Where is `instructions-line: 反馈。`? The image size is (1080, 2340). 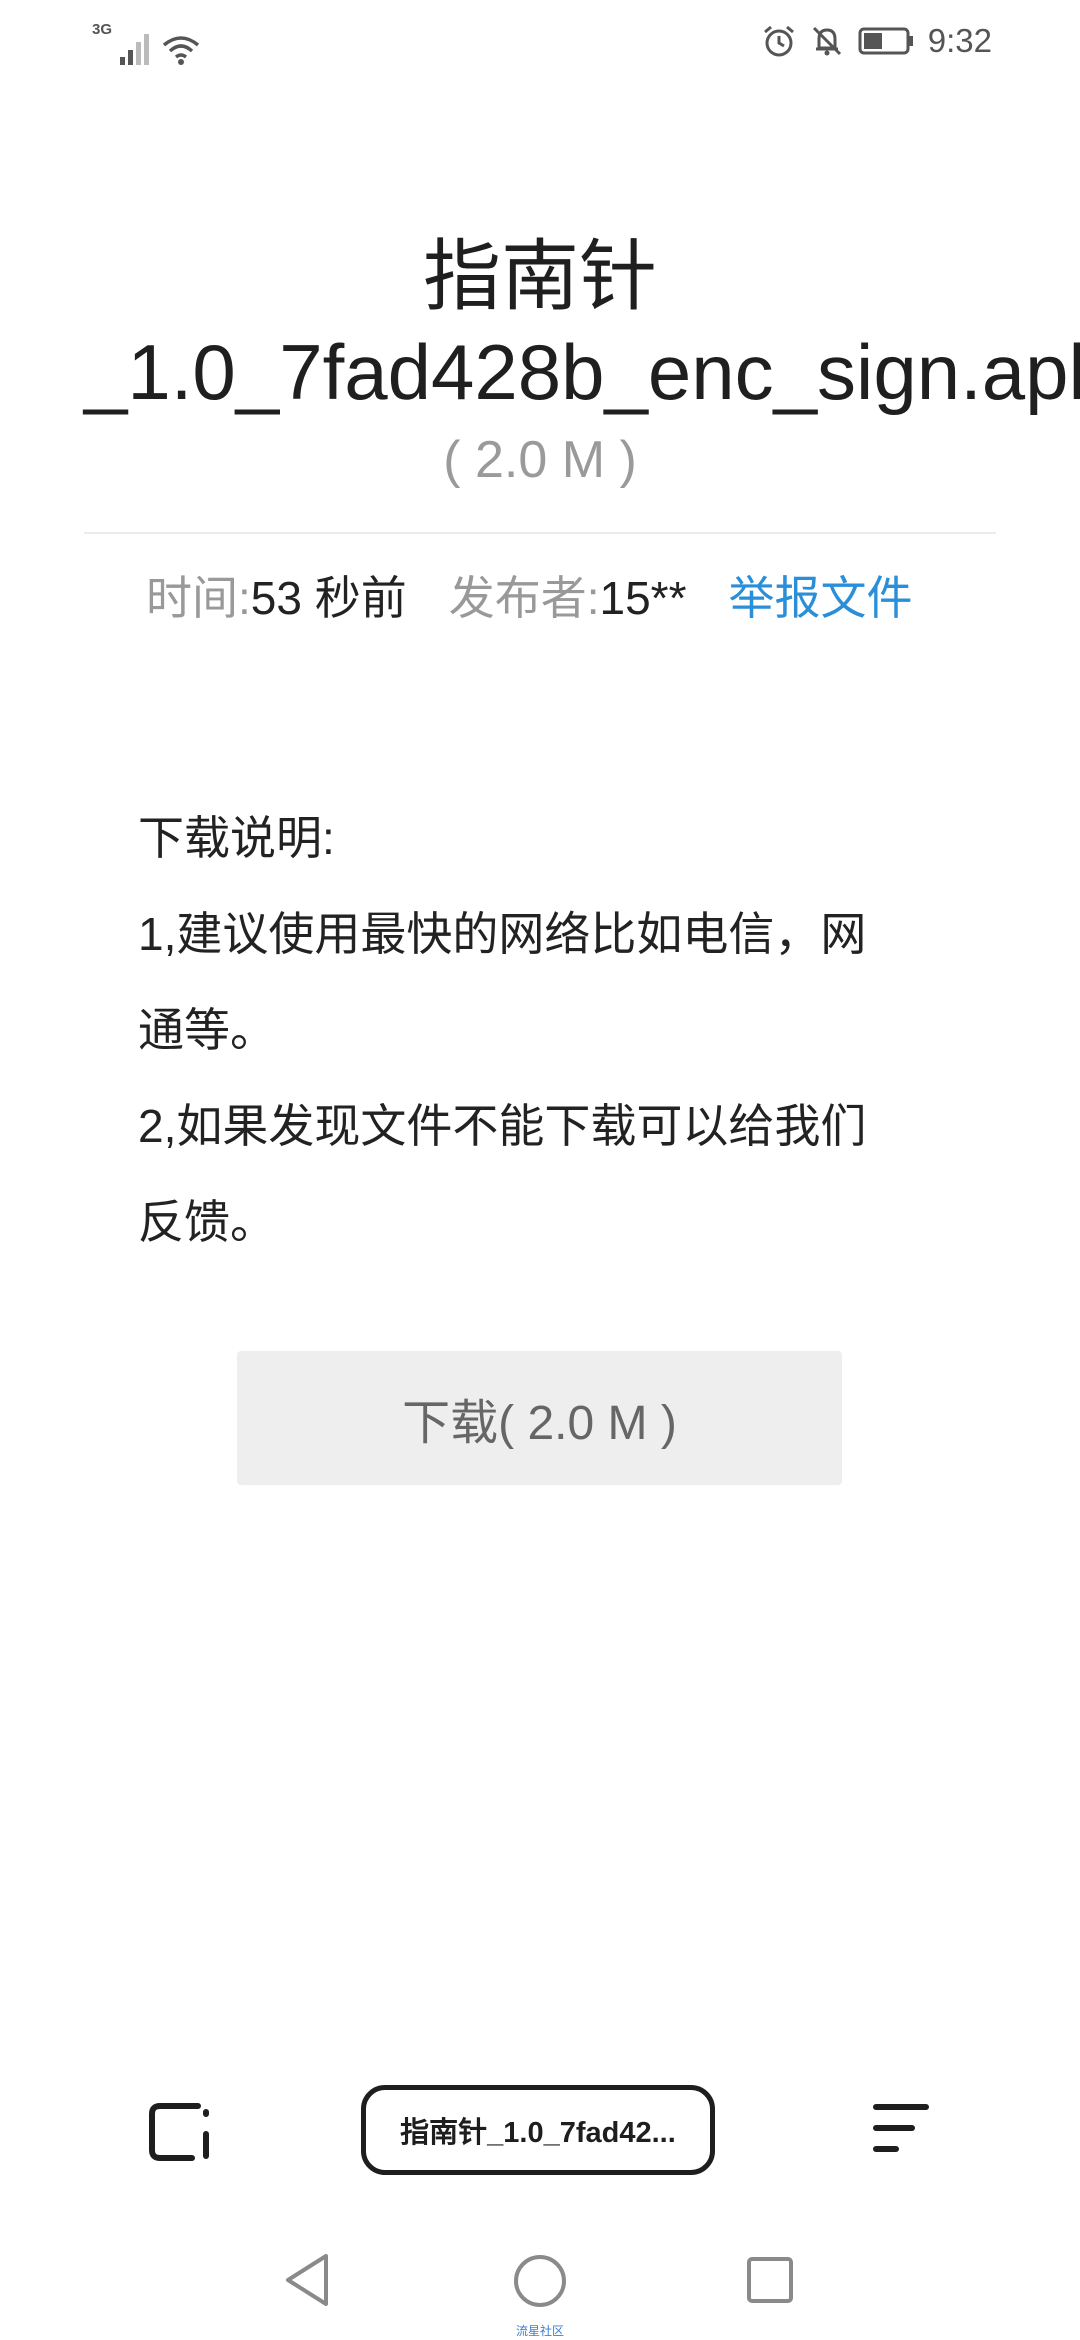 instructions-line: 反馈。 is located at coordinates (207, 1222).